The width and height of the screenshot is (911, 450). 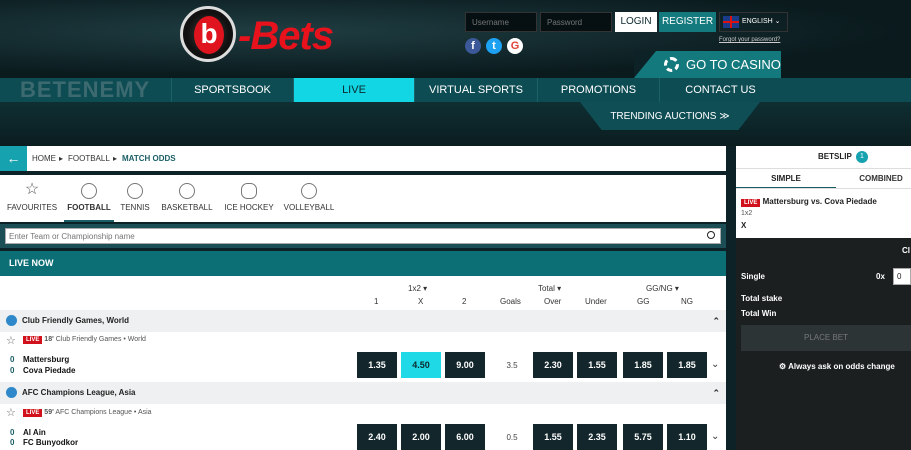 What do you see at coordinates (880, 276) in the screenshot?
I see `single-multiplier: 0x` at bounding box center [880, 276].